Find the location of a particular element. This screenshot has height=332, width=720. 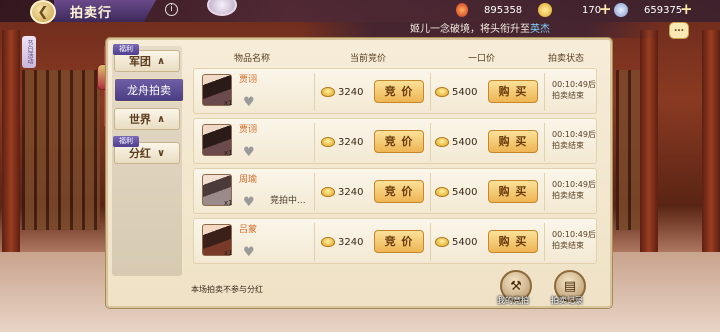

resource-value: 895358 is located at coordinates (503, 10).